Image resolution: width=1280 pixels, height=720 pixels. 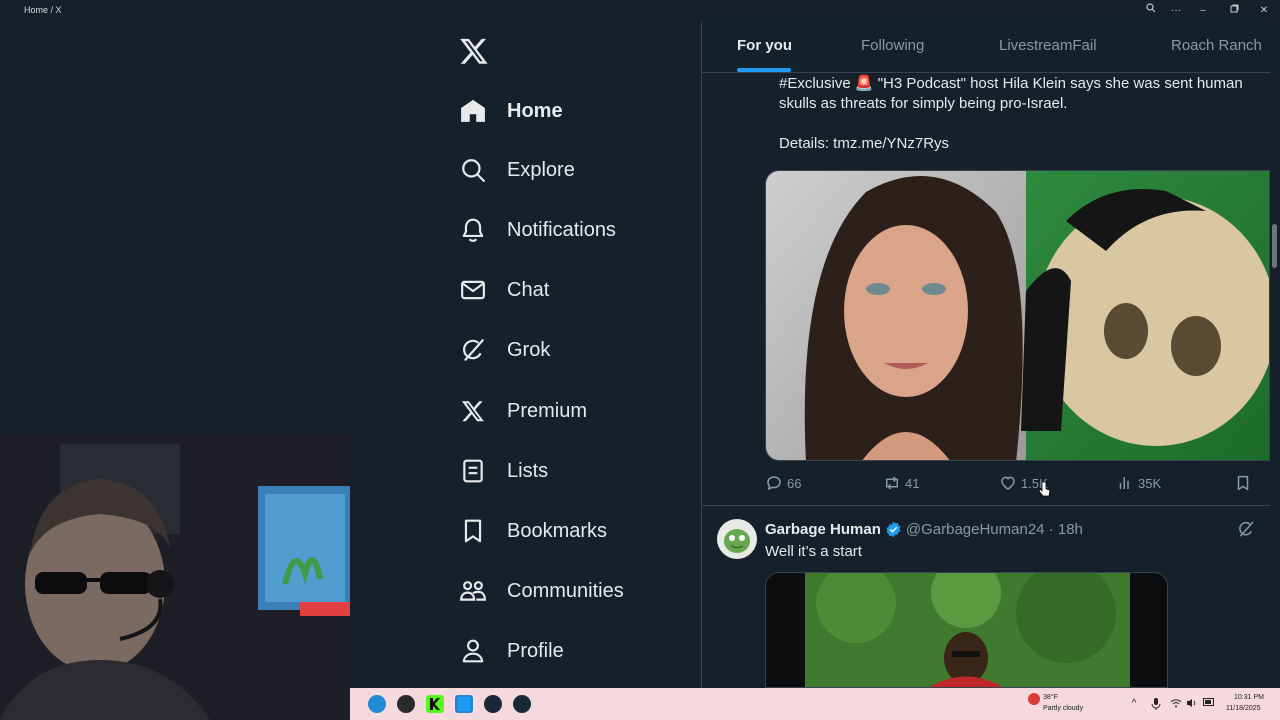 What do you see at coordinates (473, 111) in the screenshot?
I see `home-icon` at bounding box center [473, 111].